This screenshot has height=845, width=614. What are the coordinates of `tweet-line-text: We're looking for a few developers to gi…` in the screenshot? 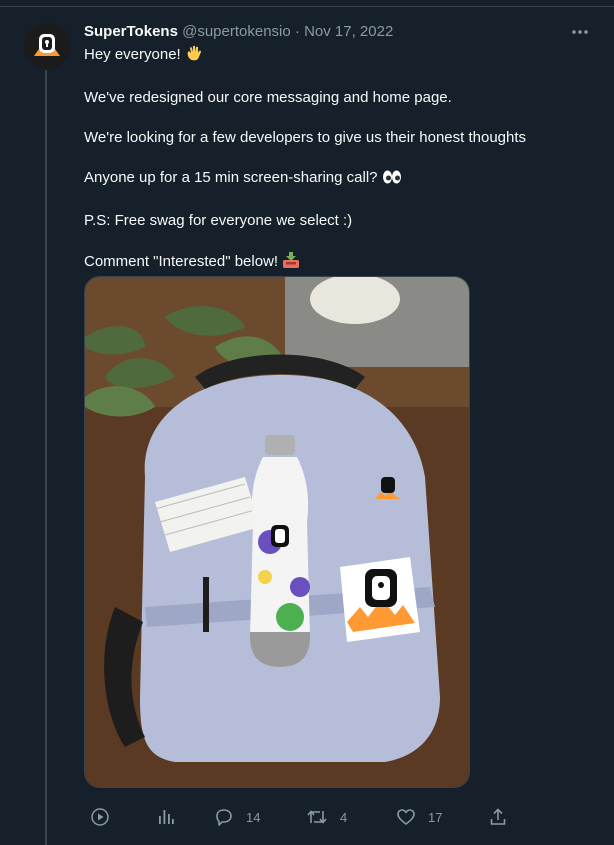 It's located at (305, 137).